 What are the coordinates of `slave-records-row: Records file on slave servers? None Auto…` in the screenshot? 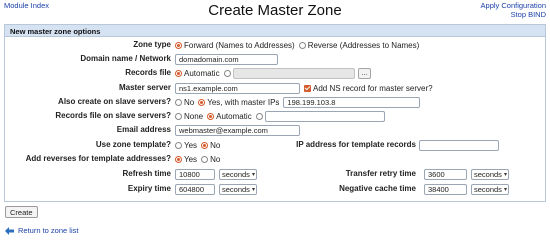 It's located at (275, 116).